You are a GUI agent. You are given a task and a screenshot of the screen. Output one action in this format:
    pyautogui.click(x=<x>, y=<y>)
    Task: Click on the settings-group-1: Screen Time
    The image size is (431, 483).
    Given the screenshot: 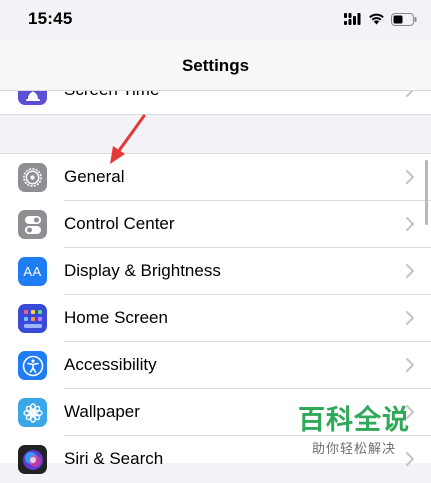 What is the action you would take?
    pyautogui.click(x=215, y=102)
    